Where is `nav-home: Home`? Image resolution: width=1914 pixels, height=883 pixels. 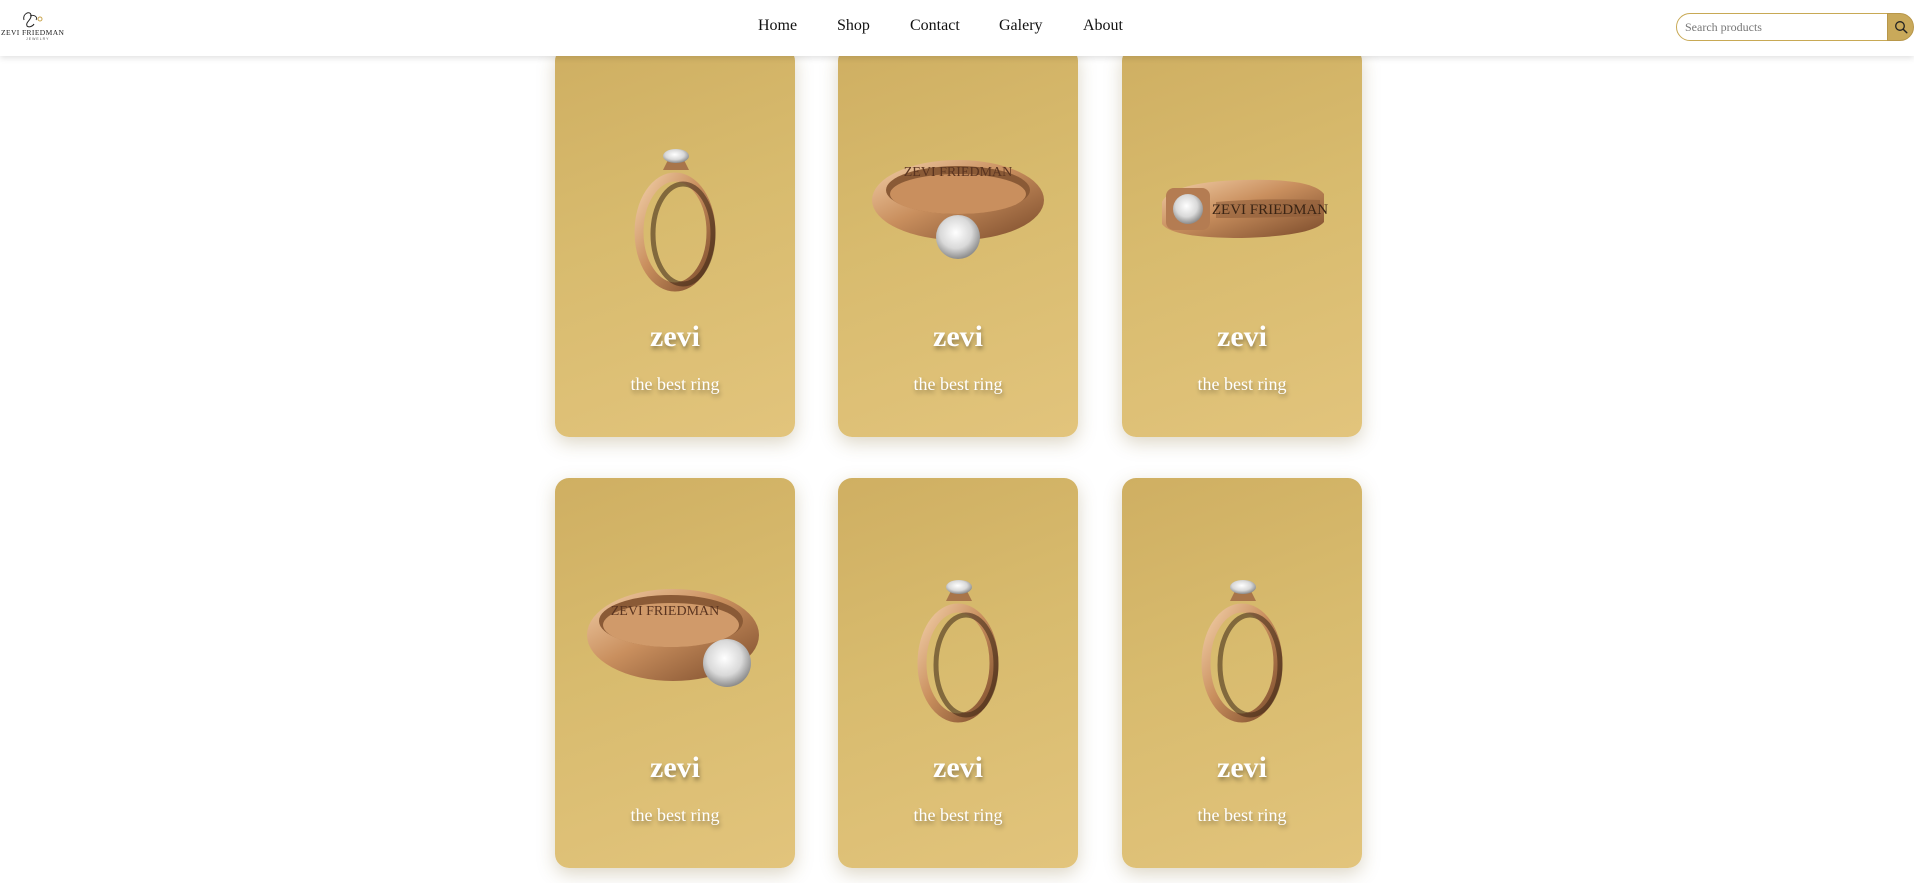
nav-home: Home is located at coordinates (777, 26).